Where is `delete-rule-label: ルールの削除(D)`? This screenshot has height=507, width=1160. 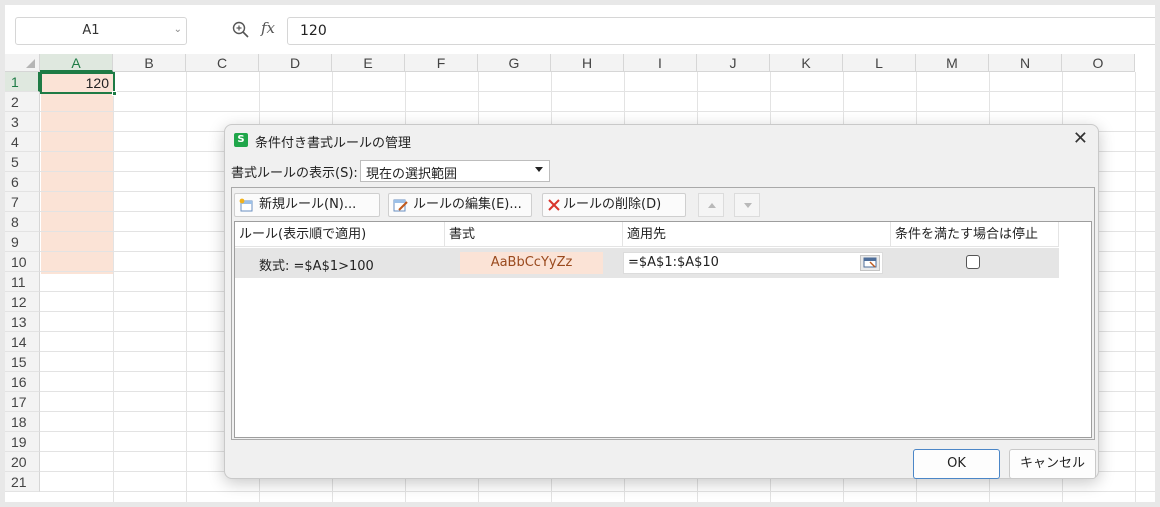 delete-rule-label: ルールの削除(D) is located at coordinates (612, 204).